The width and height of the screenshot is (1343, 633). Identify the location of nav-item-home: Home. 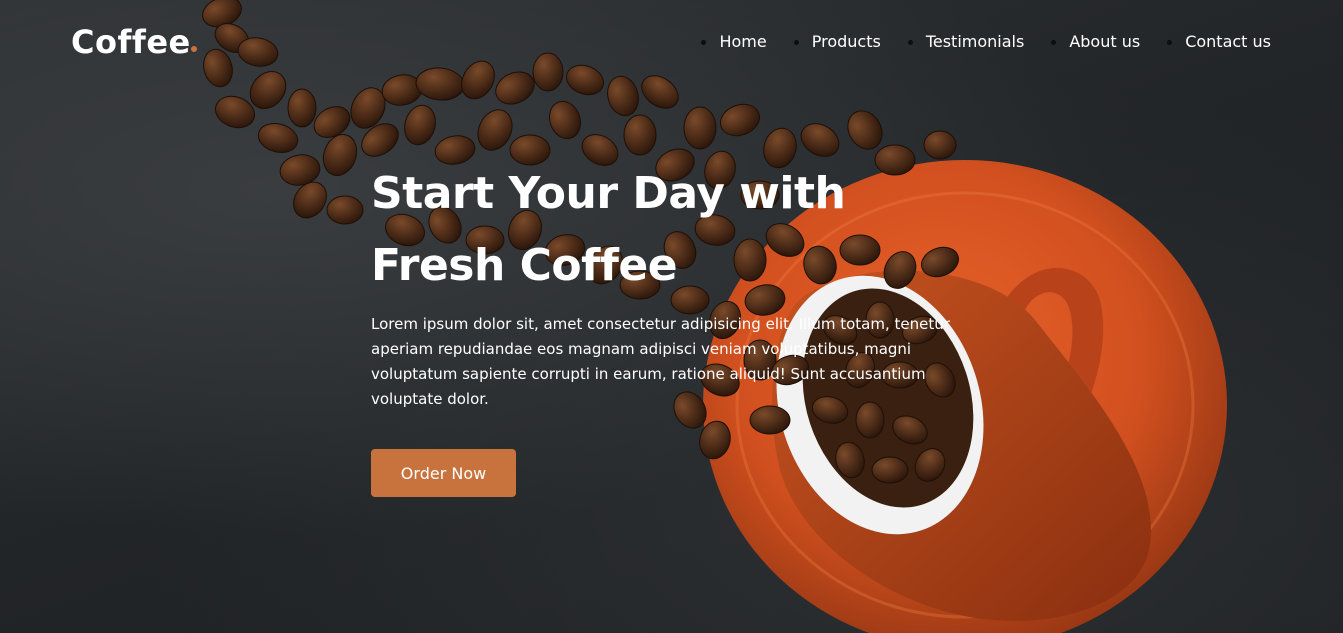
(734, 42).